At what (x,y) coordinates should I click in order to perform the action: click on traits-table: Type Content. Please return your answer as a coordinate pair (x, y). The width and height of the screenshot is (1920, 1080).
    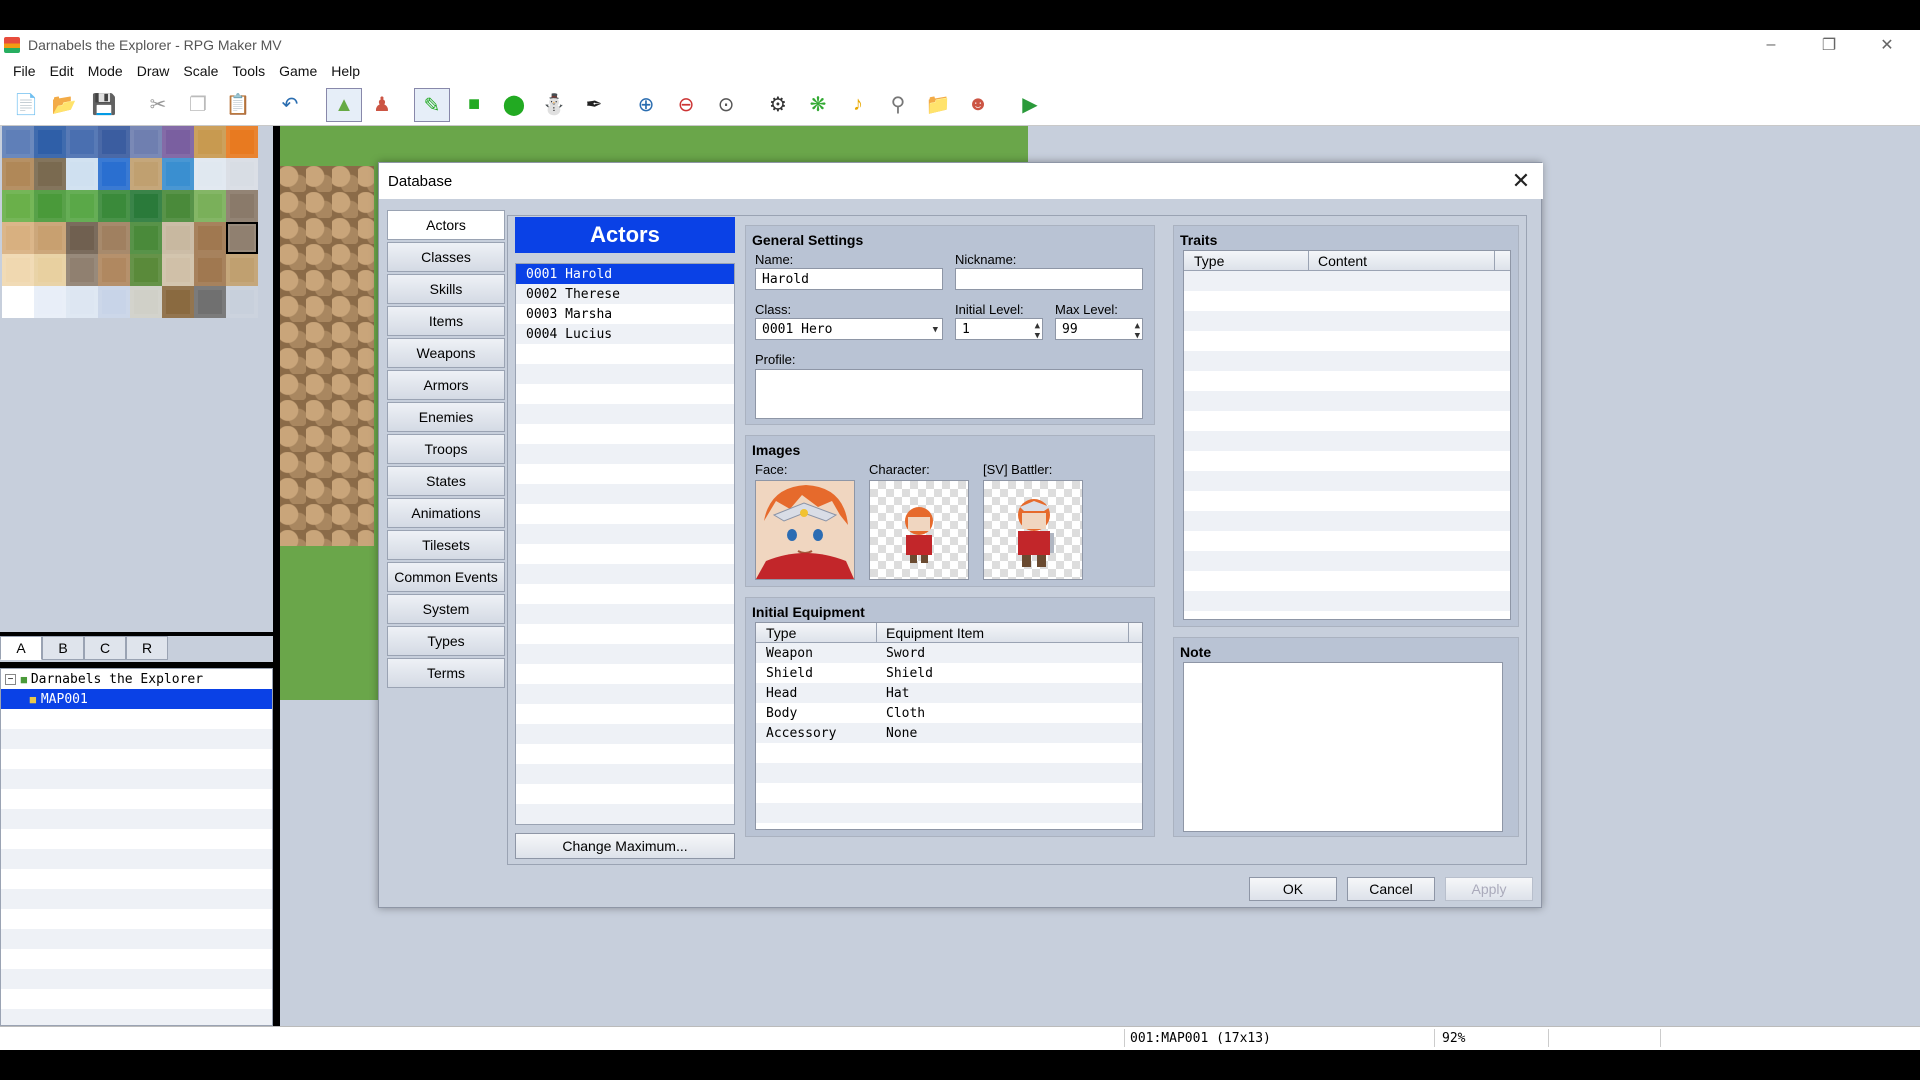
    Looking at the image, I should click on (1347, 435).